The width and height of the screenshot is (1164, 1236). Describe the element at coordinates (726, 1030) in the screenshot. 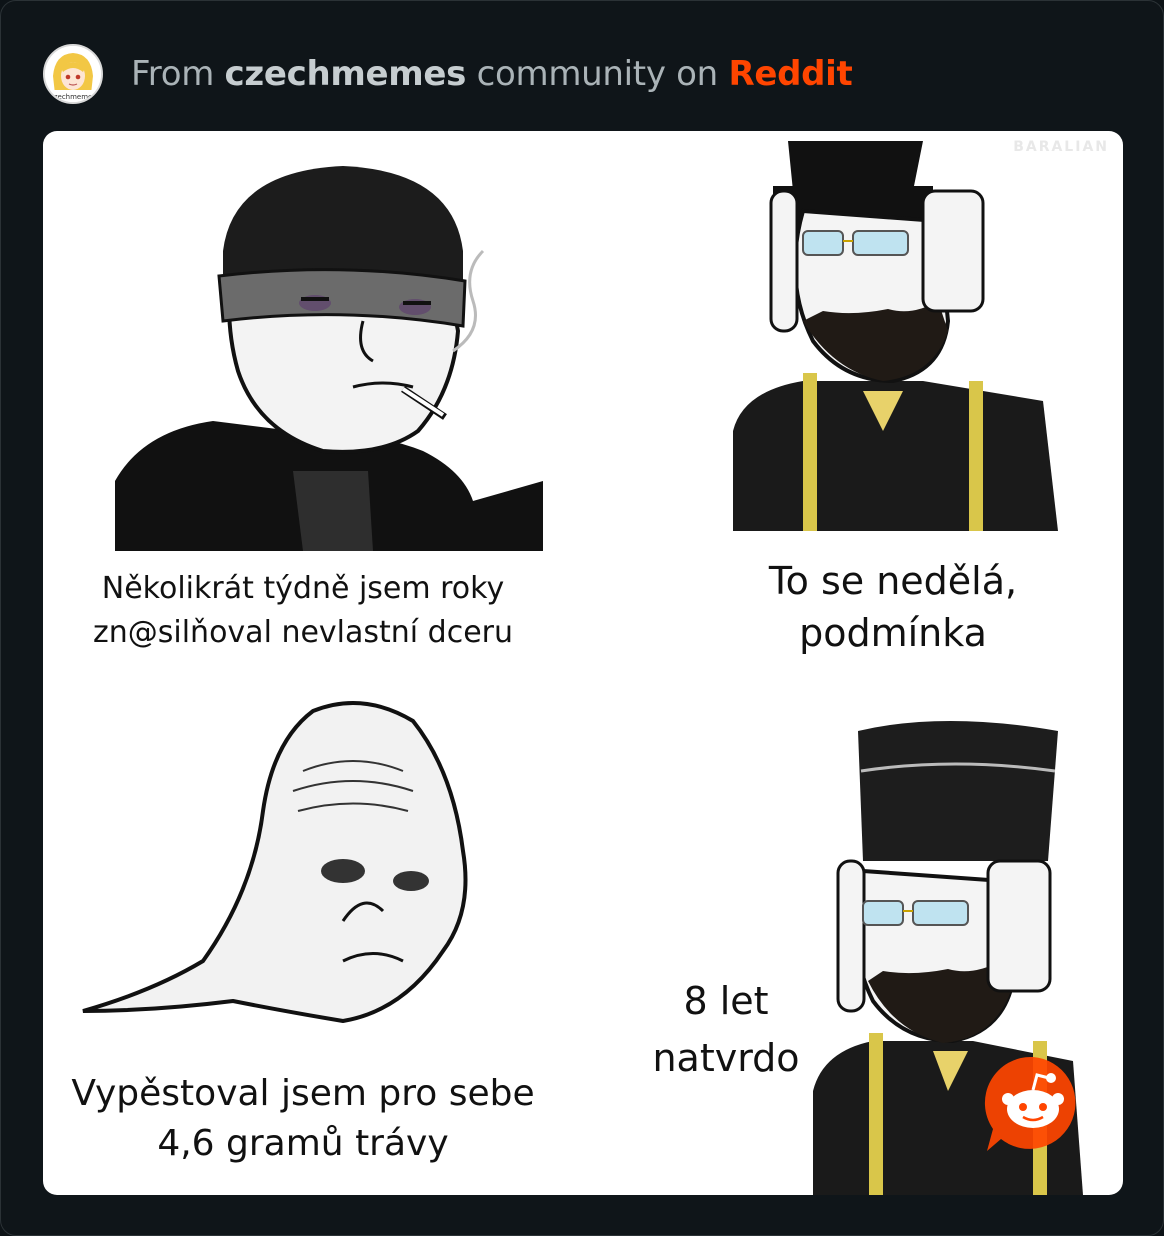

I see `panel4-caption: 8 let natvrdo` at that location.